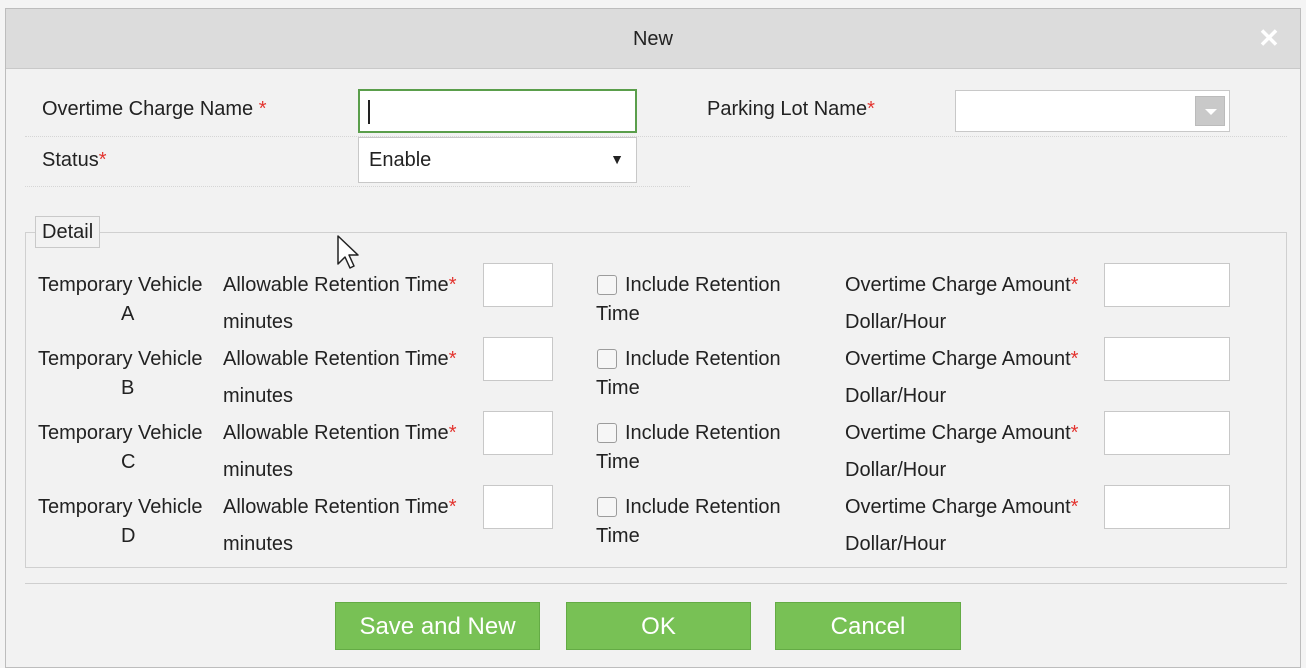 Image resolution: width=1306 pixels, height=668 pixels. What do you see at coordinates (74, 160) in the screenshot?
I see `status-label: Status*` at bounding box center [74, 160].